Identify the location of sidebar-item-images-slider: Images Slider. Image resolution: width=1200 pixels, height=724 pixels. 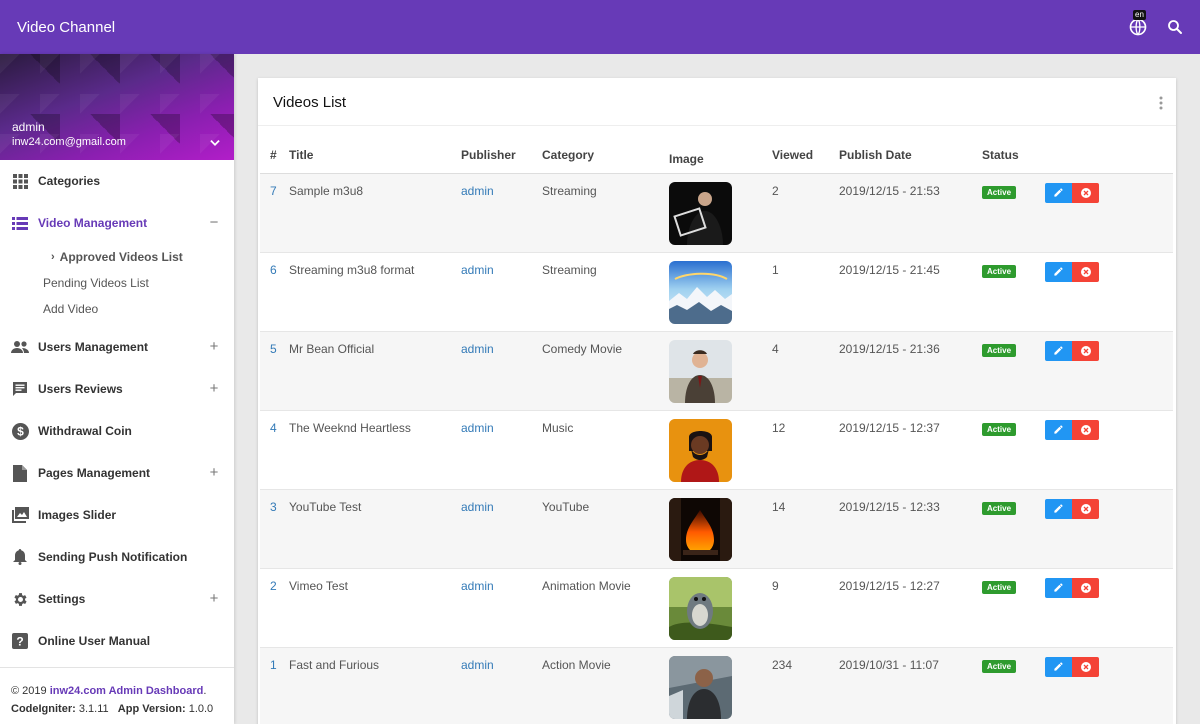
(117, 515).